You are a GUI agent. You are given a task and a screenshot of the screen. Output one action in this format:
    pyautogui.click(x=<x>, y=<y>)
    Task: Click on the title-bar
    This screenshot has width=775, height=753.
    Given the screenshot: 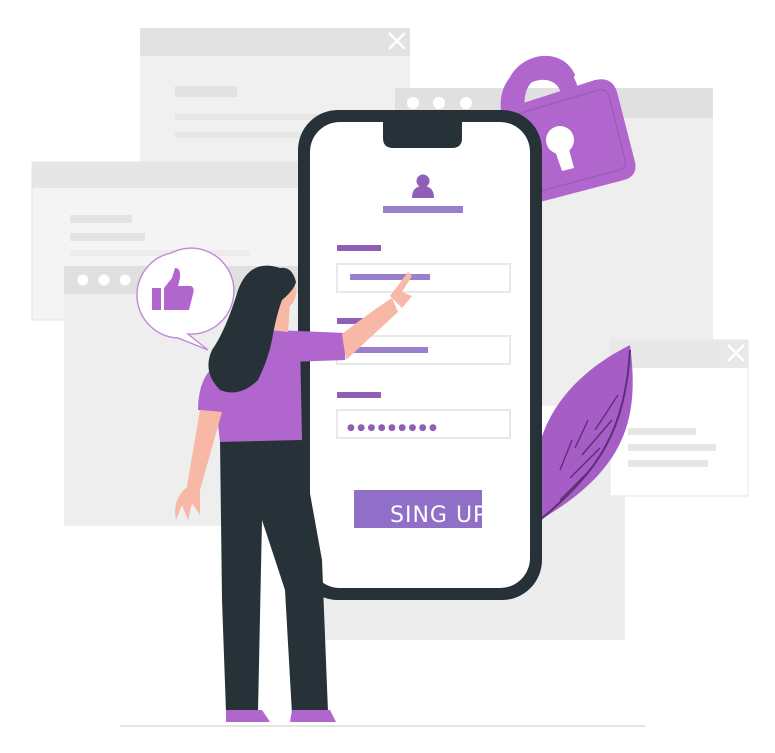 What is the action you would take?
    pyautogui.click(x=423, y=209)
    